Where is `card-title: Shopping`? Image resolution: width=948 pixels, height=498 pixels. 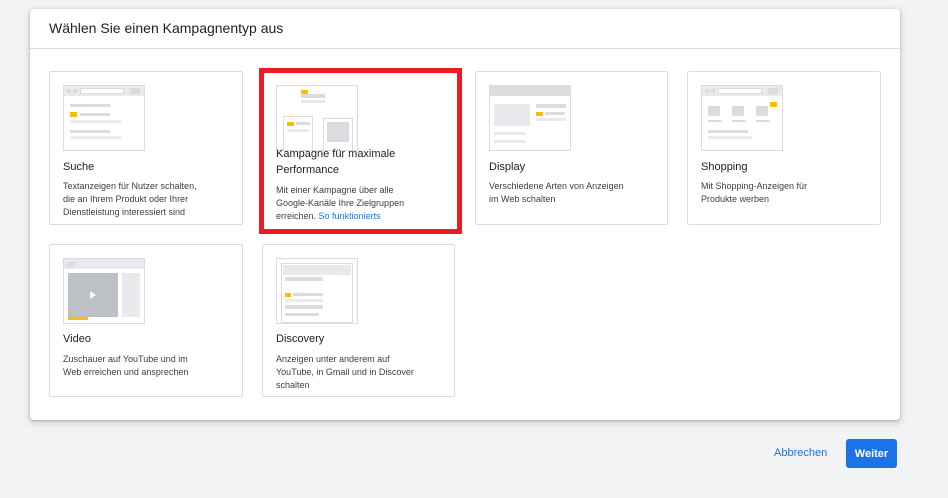
card-title: Shopping is located at coordinates (724, 167).